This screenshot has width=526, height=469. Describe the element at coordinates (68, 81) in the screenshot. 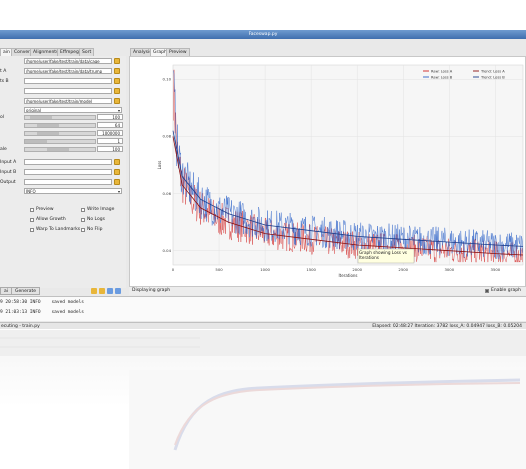

I see `alignments-a-field` at that location.